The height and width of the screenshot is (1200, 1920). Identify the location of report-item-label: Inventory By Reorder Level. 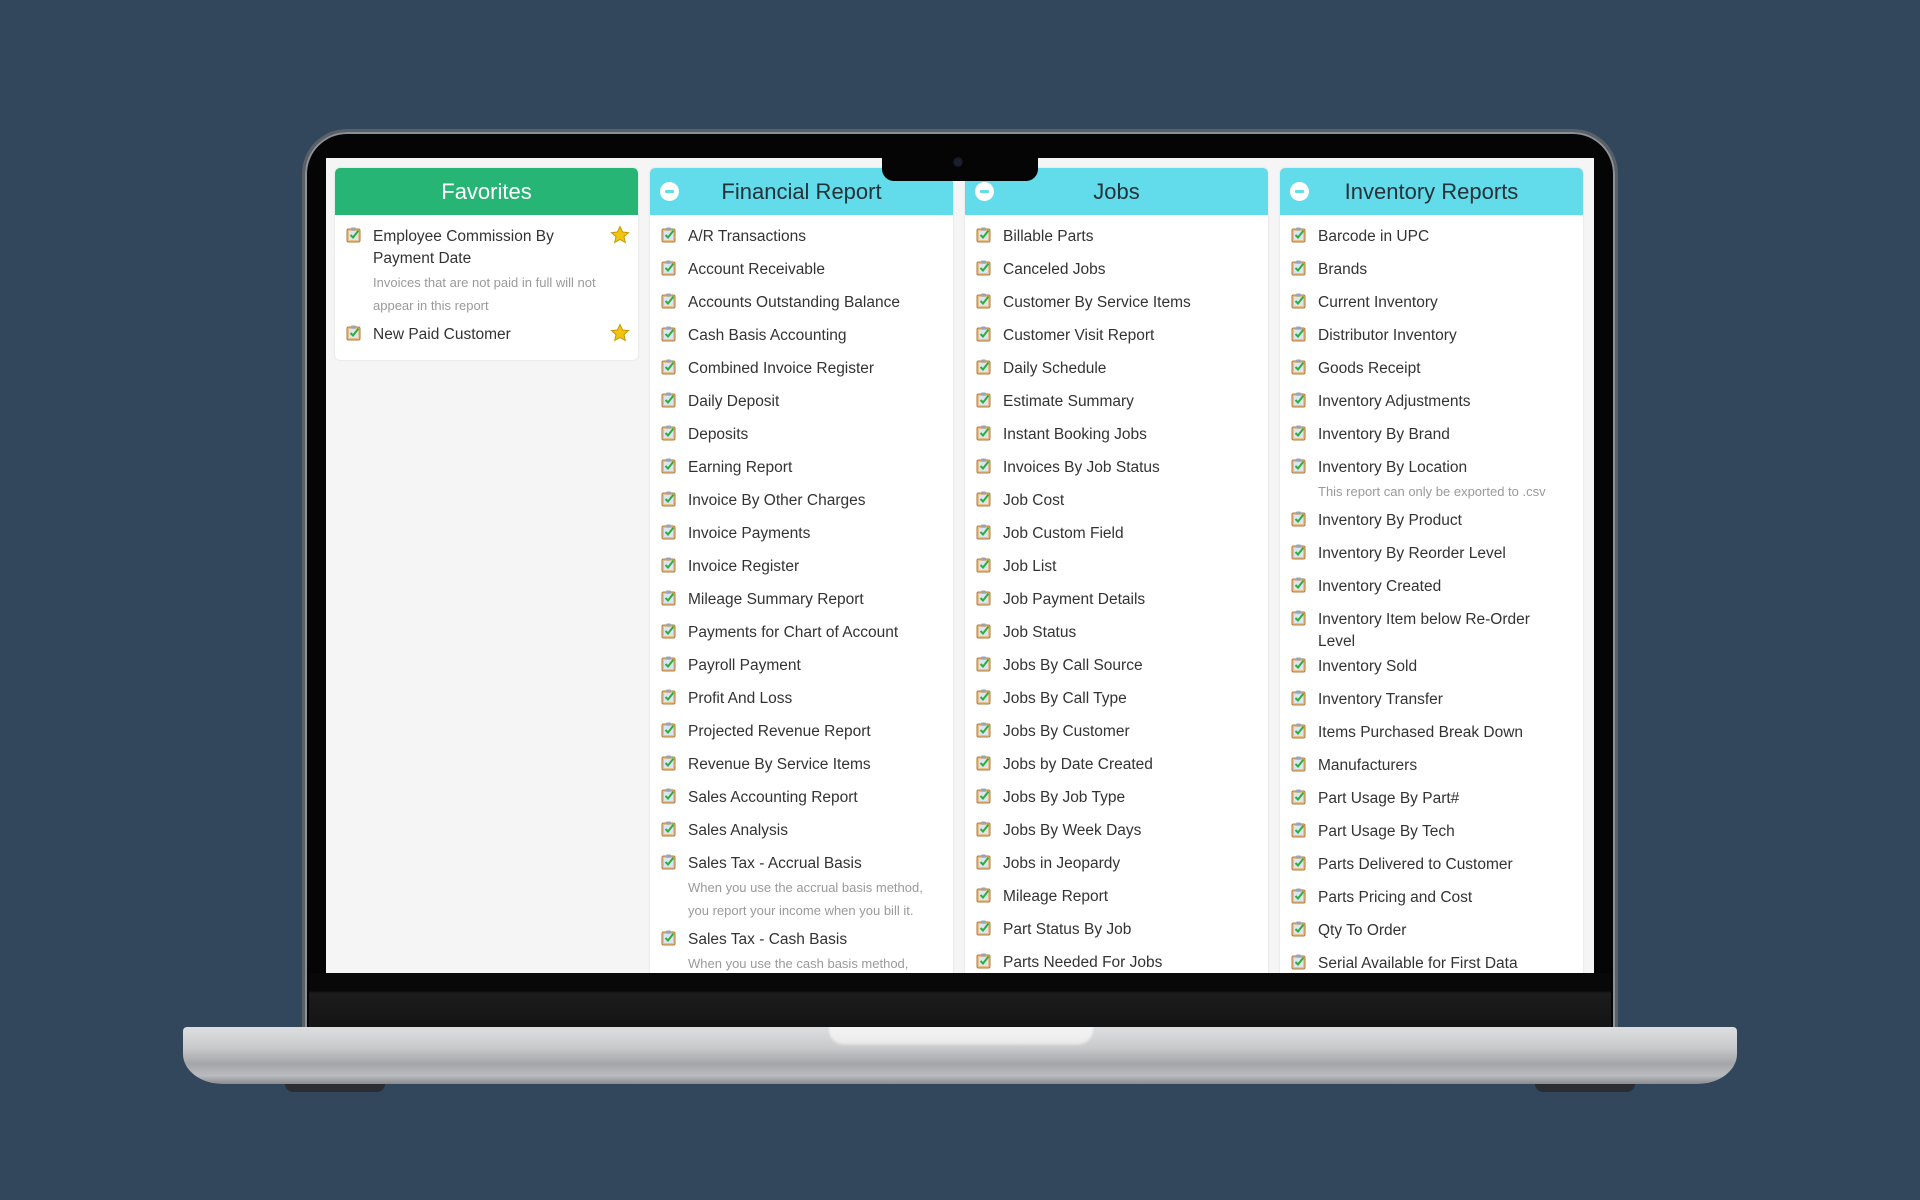
(1437, 552).